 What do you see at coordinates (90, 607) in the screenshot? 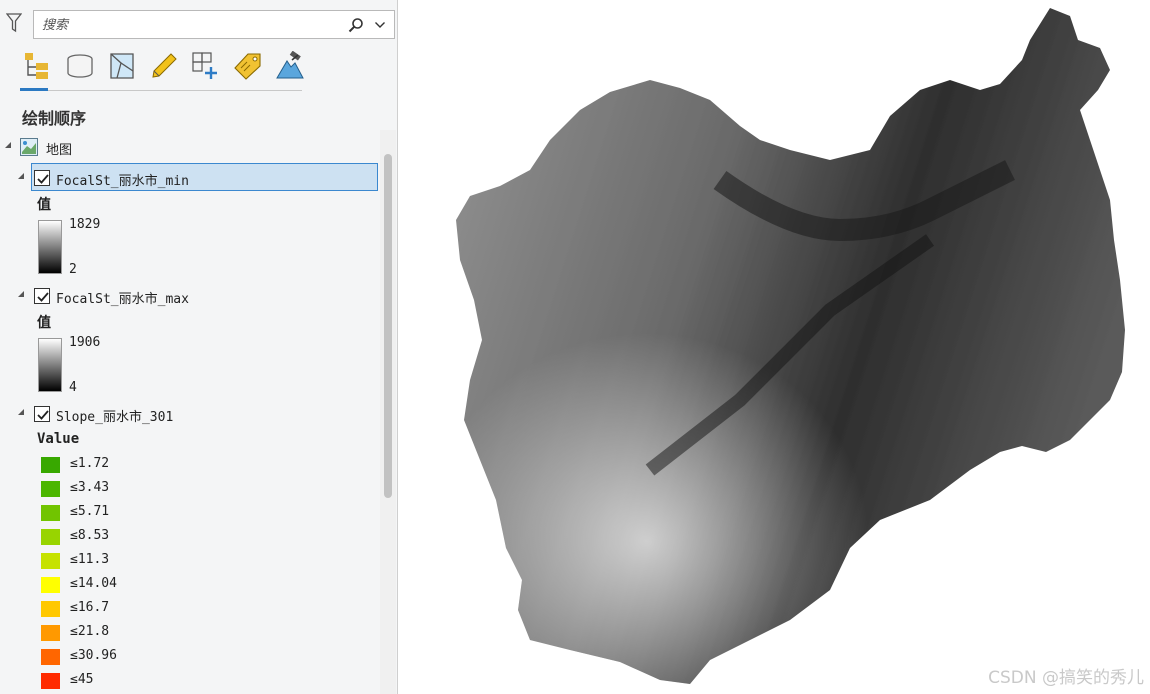
I see `class-label: ≤16.7` at bounding box center [90, 607].